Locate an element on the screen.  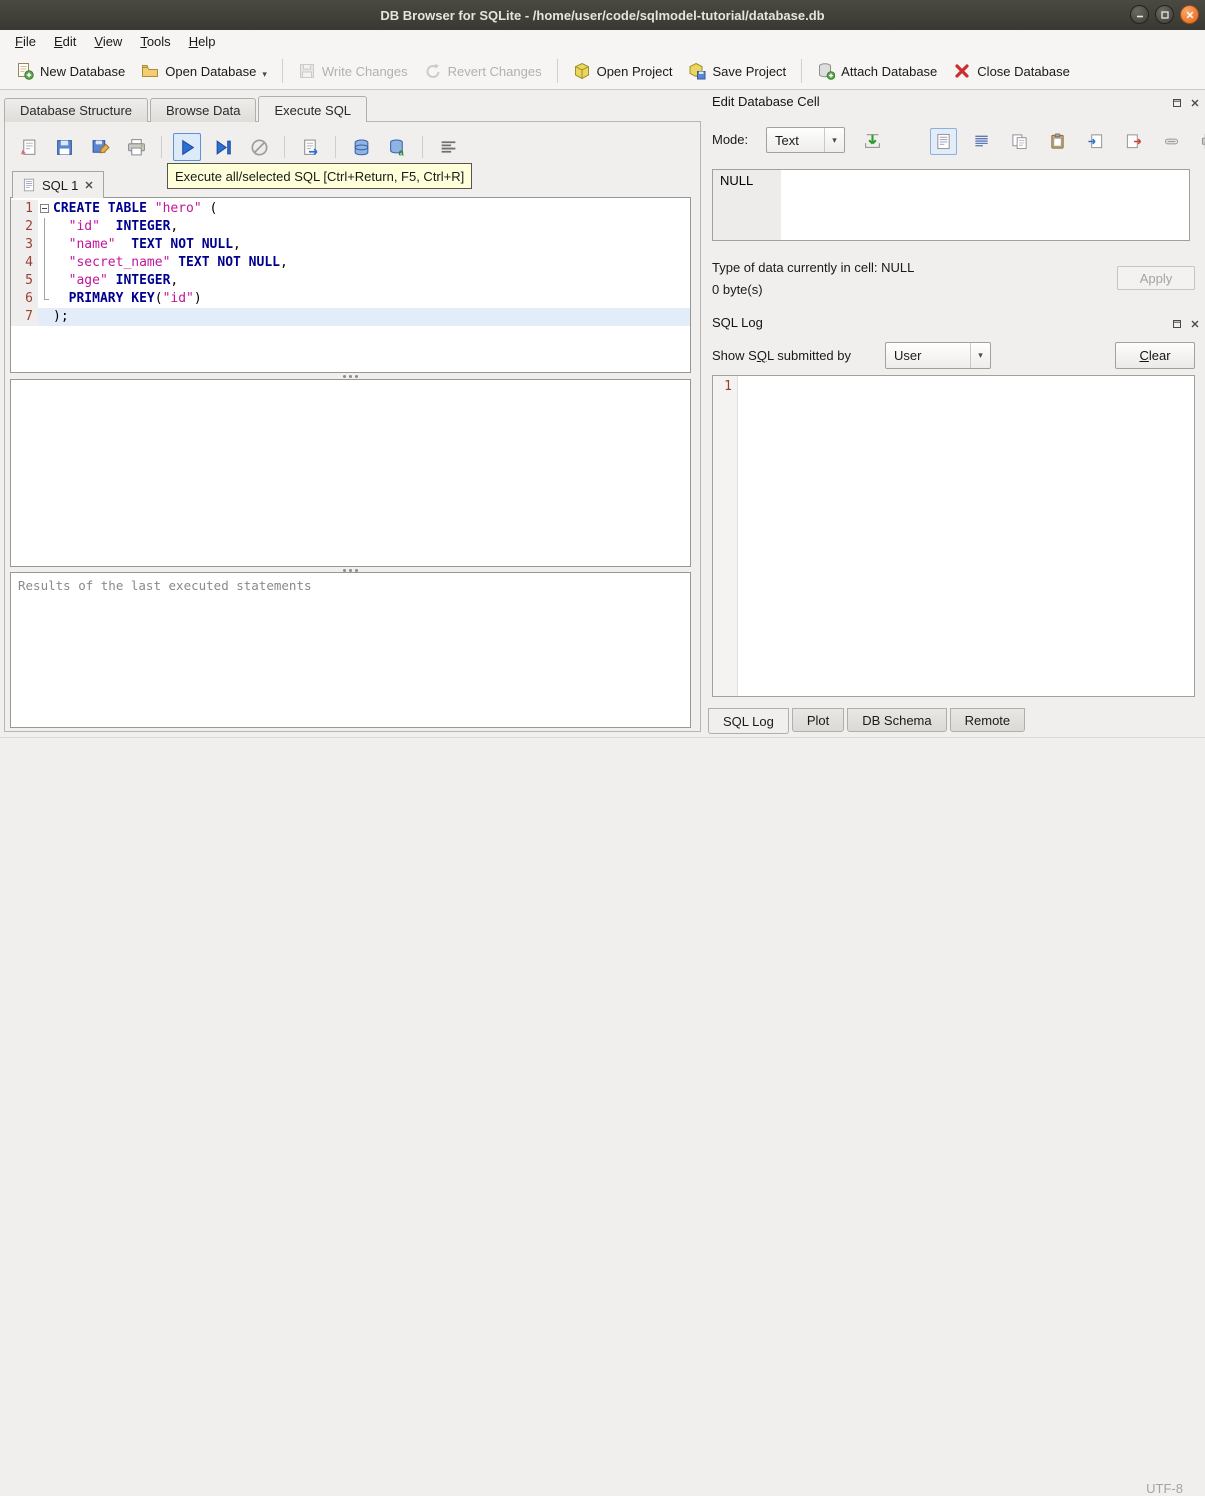
cell-size-info: 0 byte(s) is located at coordinates (737, 289).